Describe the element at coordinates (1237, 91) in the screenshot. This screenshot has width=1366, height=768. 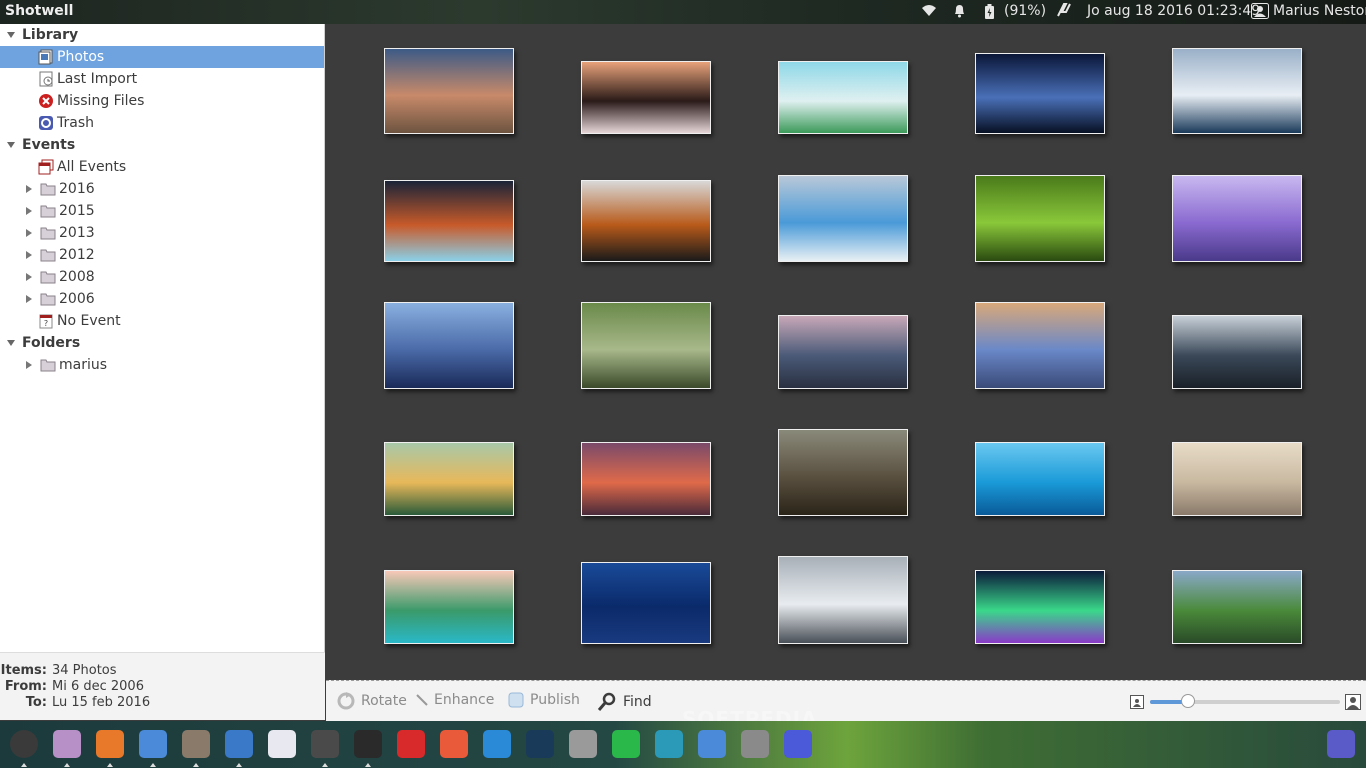
I see `photo-thumbnail-ice-floes` at that location.